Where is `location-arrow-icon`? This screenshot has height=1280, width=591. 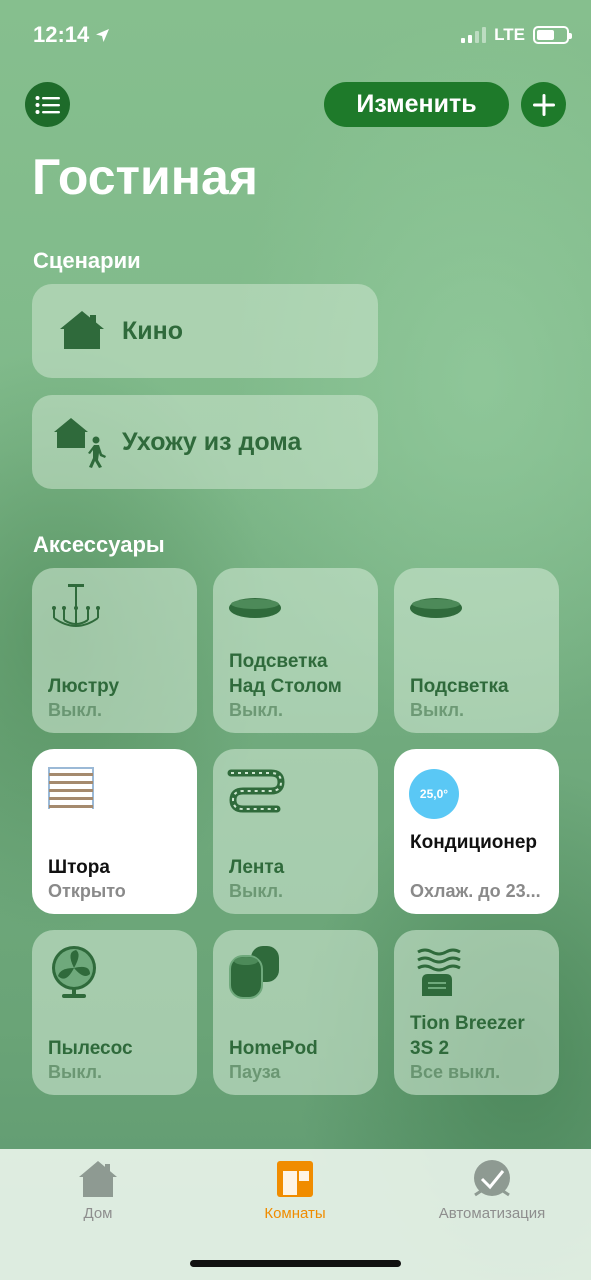 location-arrow-icon is located at coordinates (103, 35).